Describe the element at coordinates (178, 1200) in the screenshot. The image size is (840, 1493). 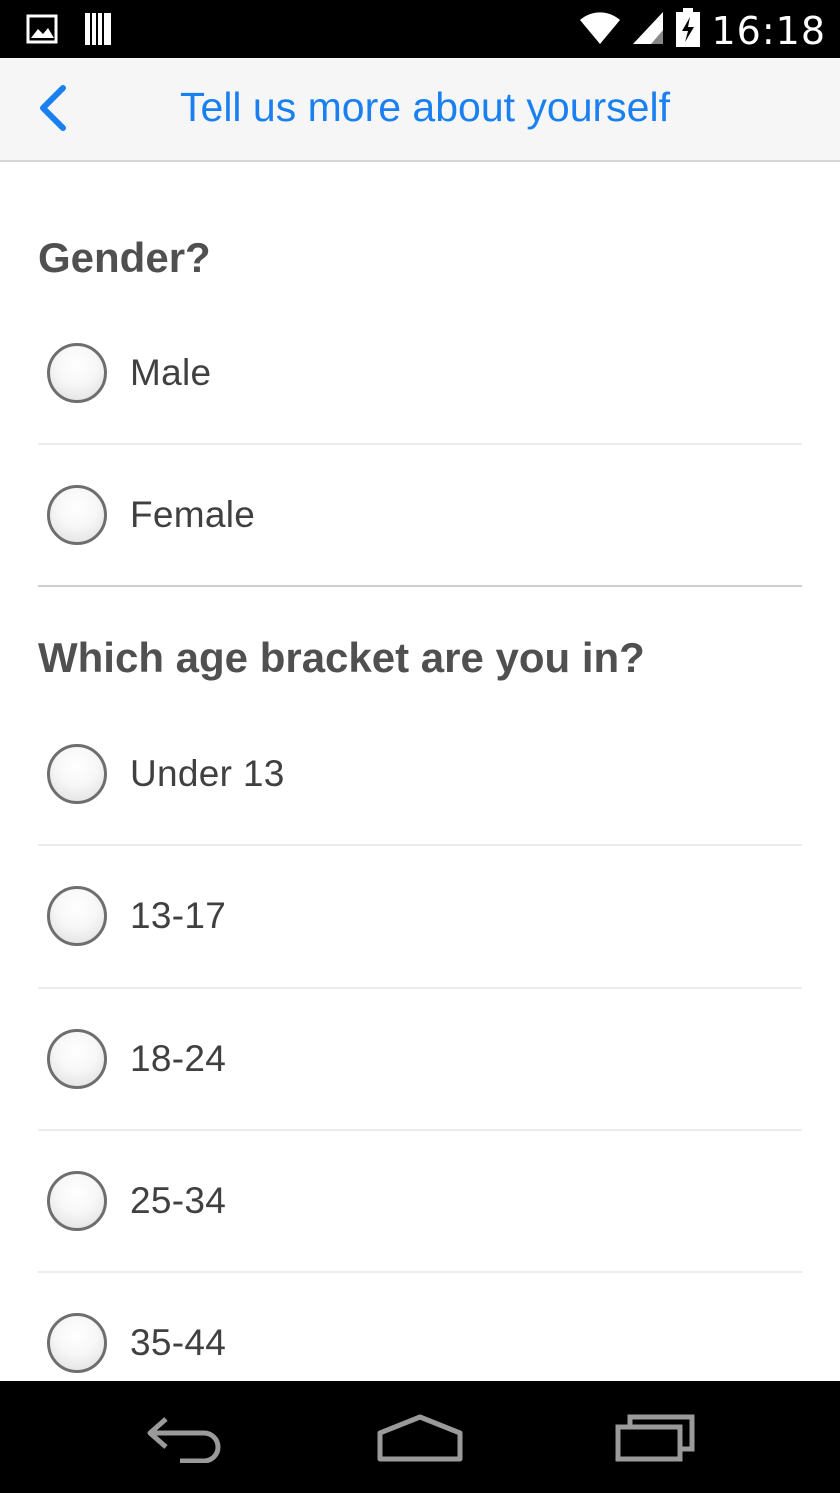
I see `option-label: 25-34` at that location.